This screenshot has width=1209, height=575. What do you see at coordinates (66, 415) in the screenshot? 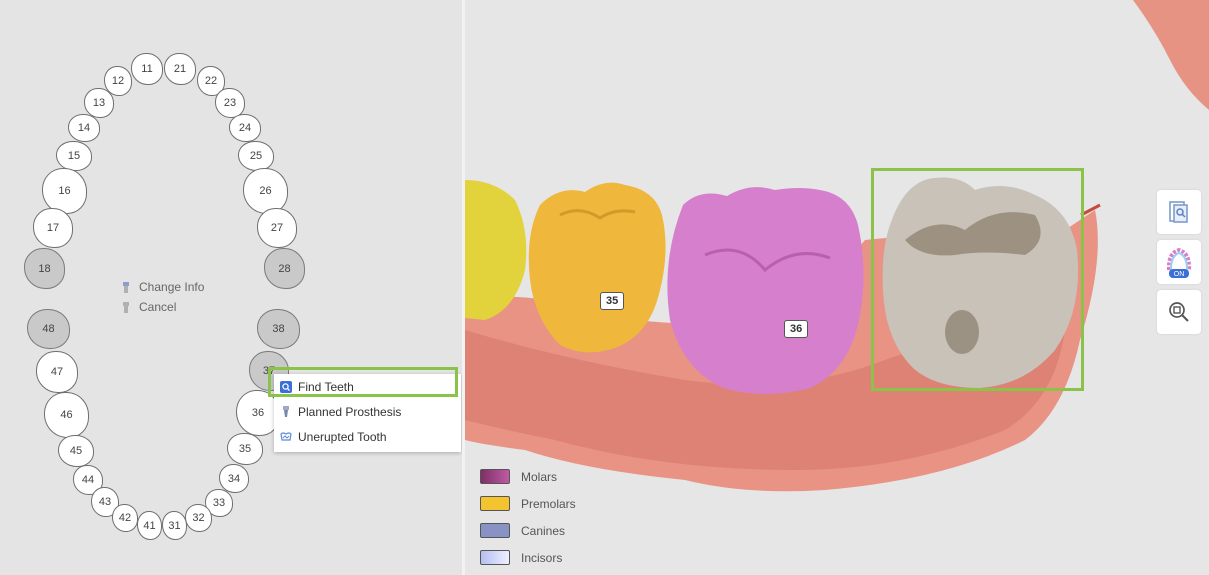
I see `tooth-46: 46` at bounding box center [66, 415].